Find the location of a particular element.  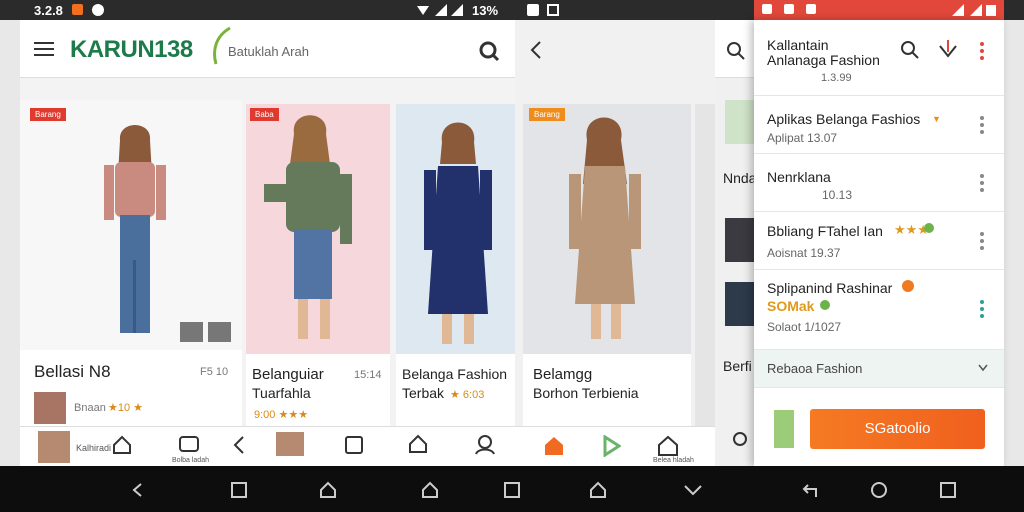

home-filled-icon is located at coordinates (554, 446).